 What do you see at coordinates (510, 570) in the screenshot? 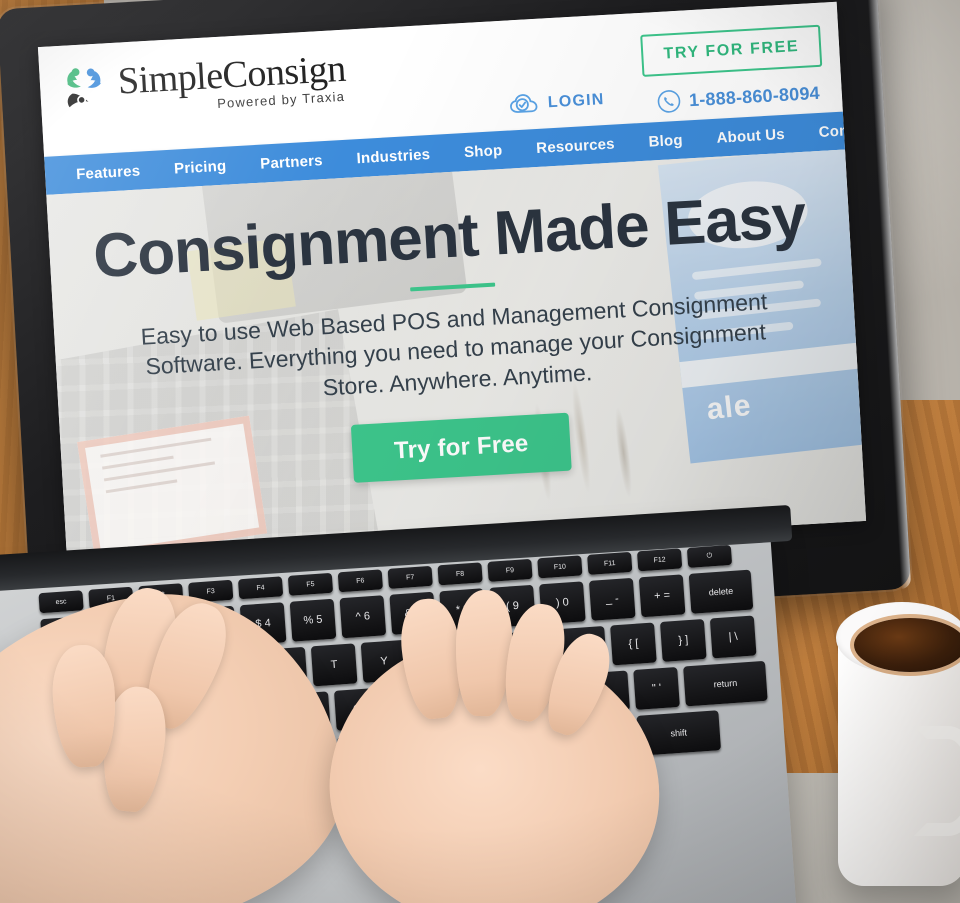
I see `key: F9` at bounding box center [510, 570].